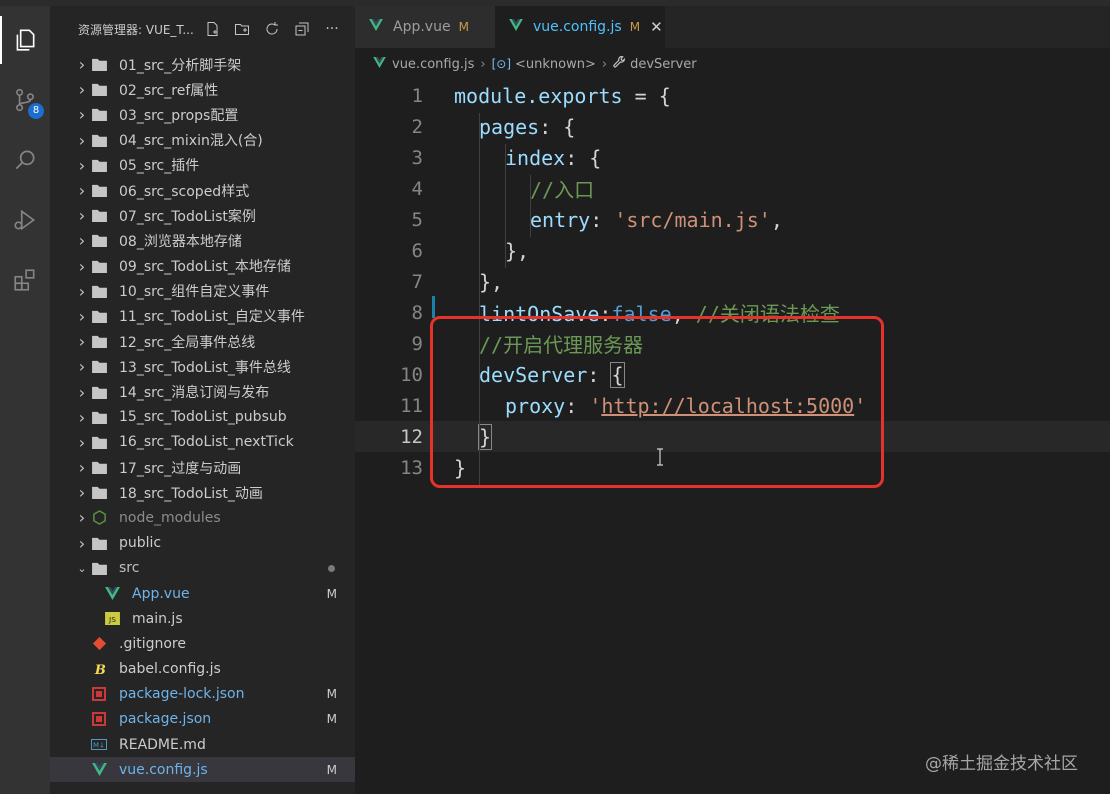 Image resolution: width=1110 pixels, height=794 pixels. Describe the element at coordinates (202, 391) in the screenshot. I see `tree-folder: › 14_src_消息订阅与发布` at that location.